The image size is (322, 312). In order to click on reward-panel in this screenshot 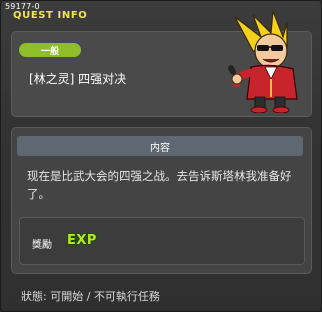, I will do `click(162, 241)`.